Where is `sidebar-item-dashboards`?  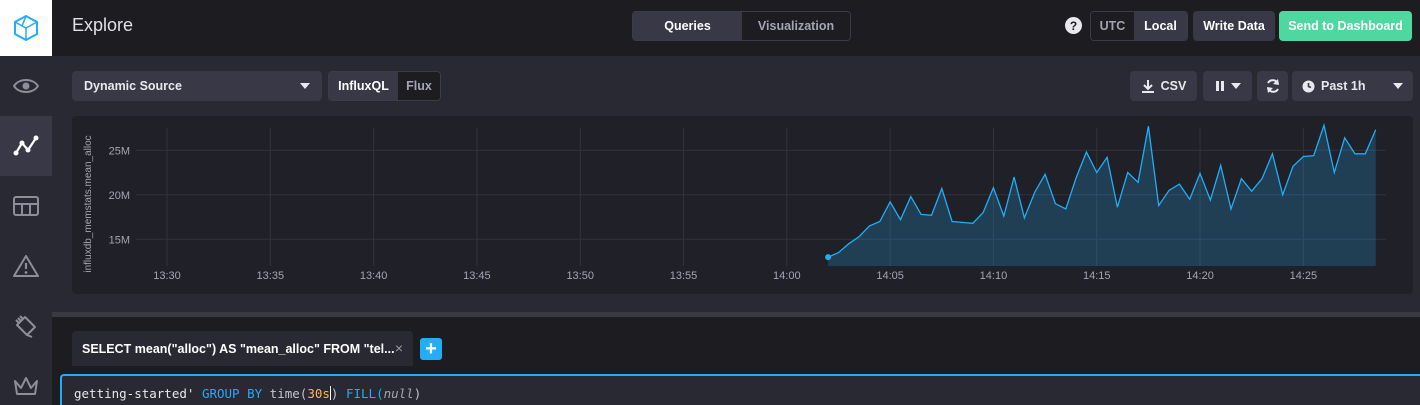 sidebar-item-dashboards is located at coordinates (26, 206).